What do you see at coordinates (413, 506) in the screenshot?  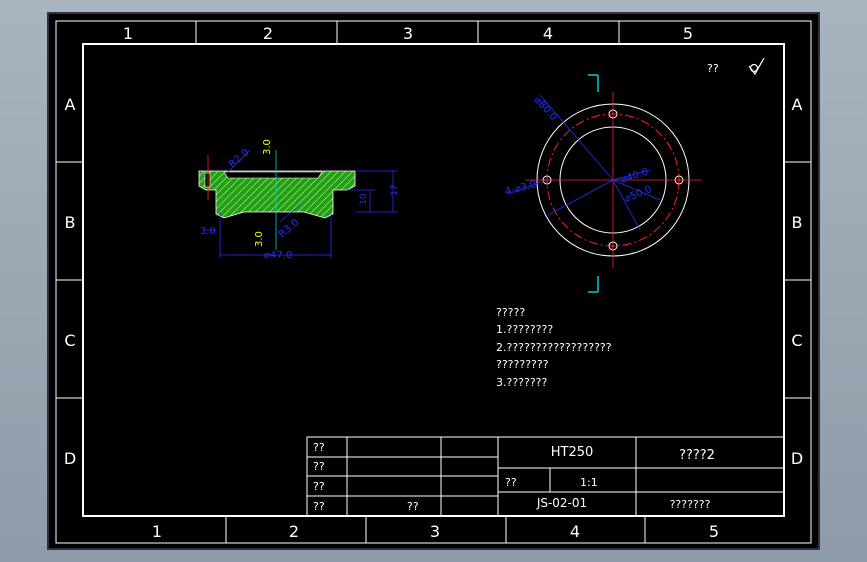 I see `tb-mid-label: ??` at bounding box center [413, 506].